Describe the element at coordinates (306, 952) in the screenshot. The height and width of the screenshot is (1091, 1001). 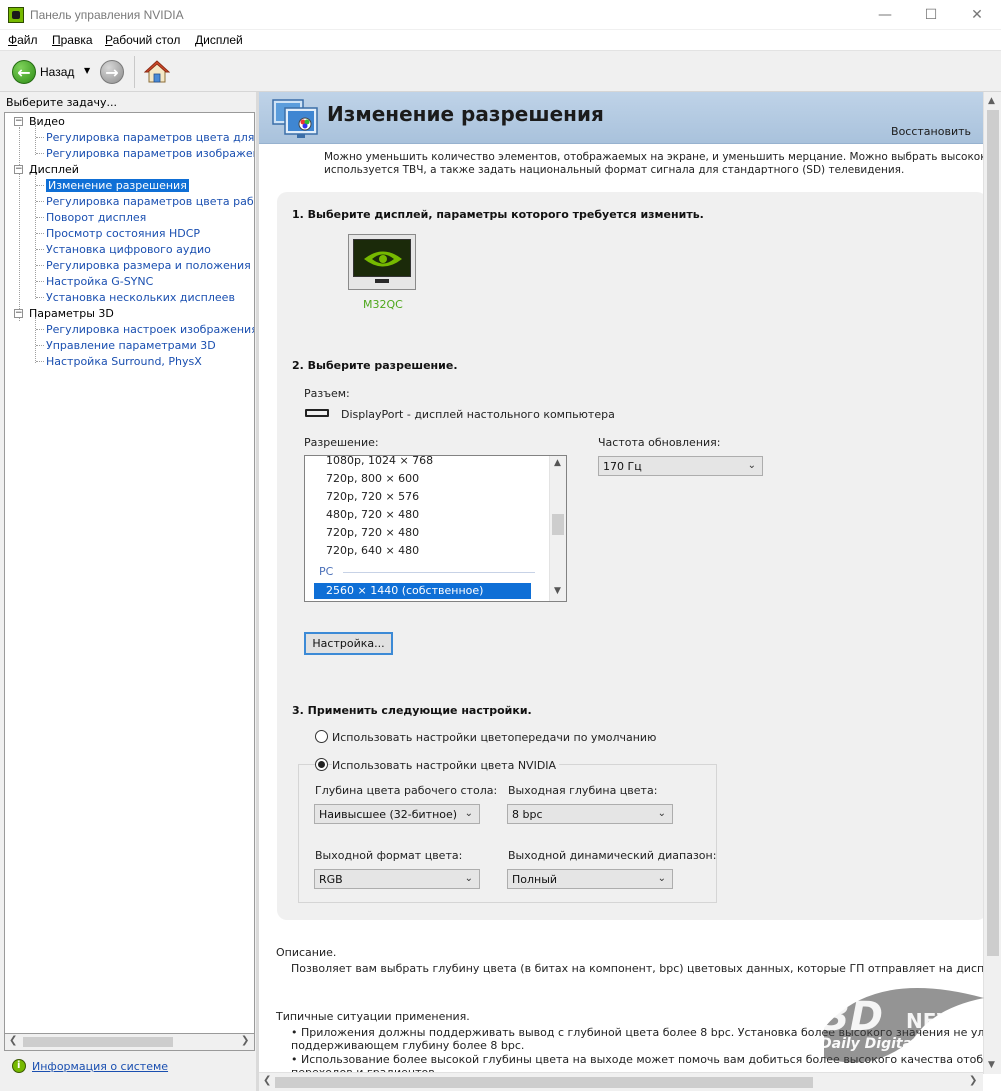
I see `description-heading: Описание.` at that location.